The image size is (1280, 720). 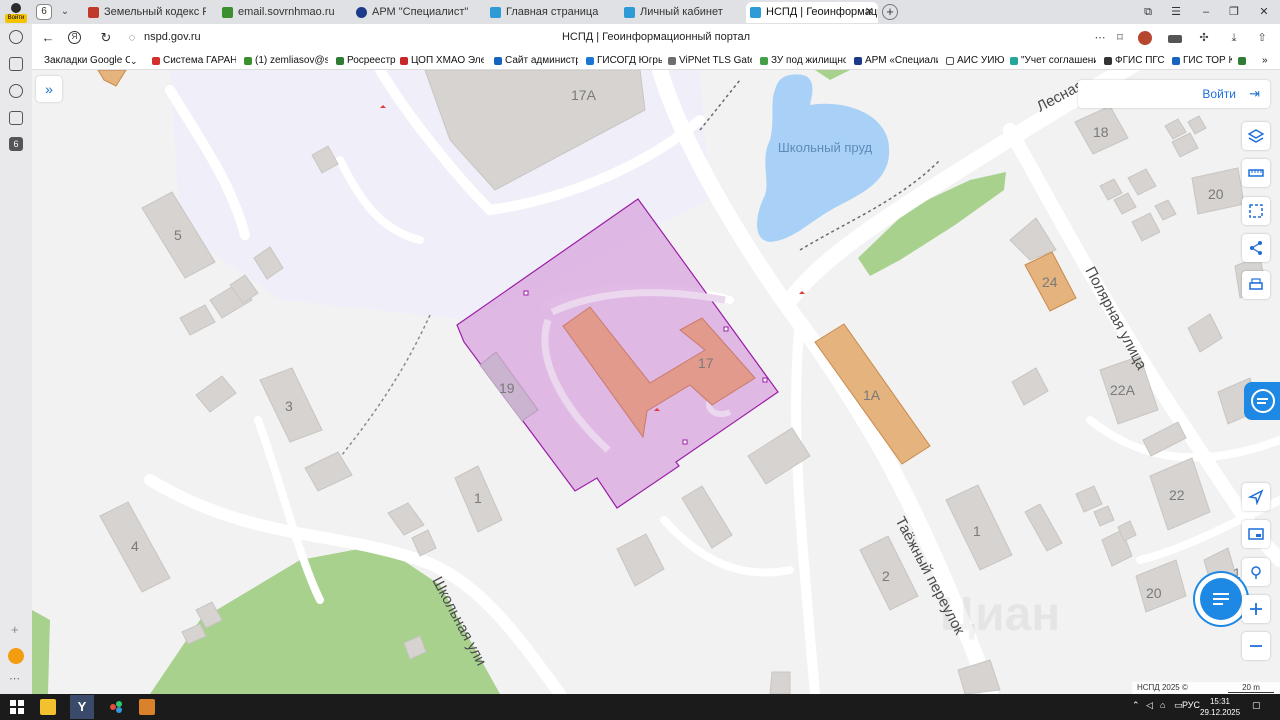 I want to click on profile-button: Войти, so click(x=16, y=13).